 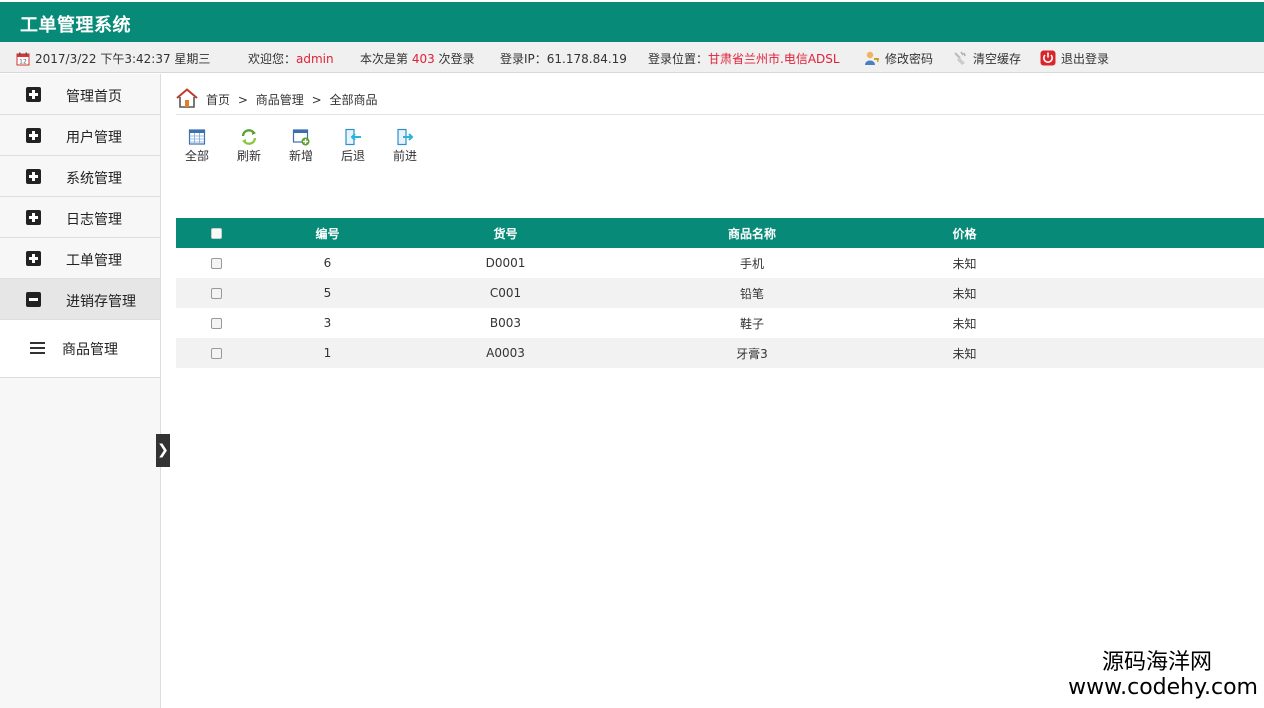 What do you see at coordinates (272, 59) in the screenshot?
I see `welcome-prefix: 欢迎您：` at bounding box center [272, 59].